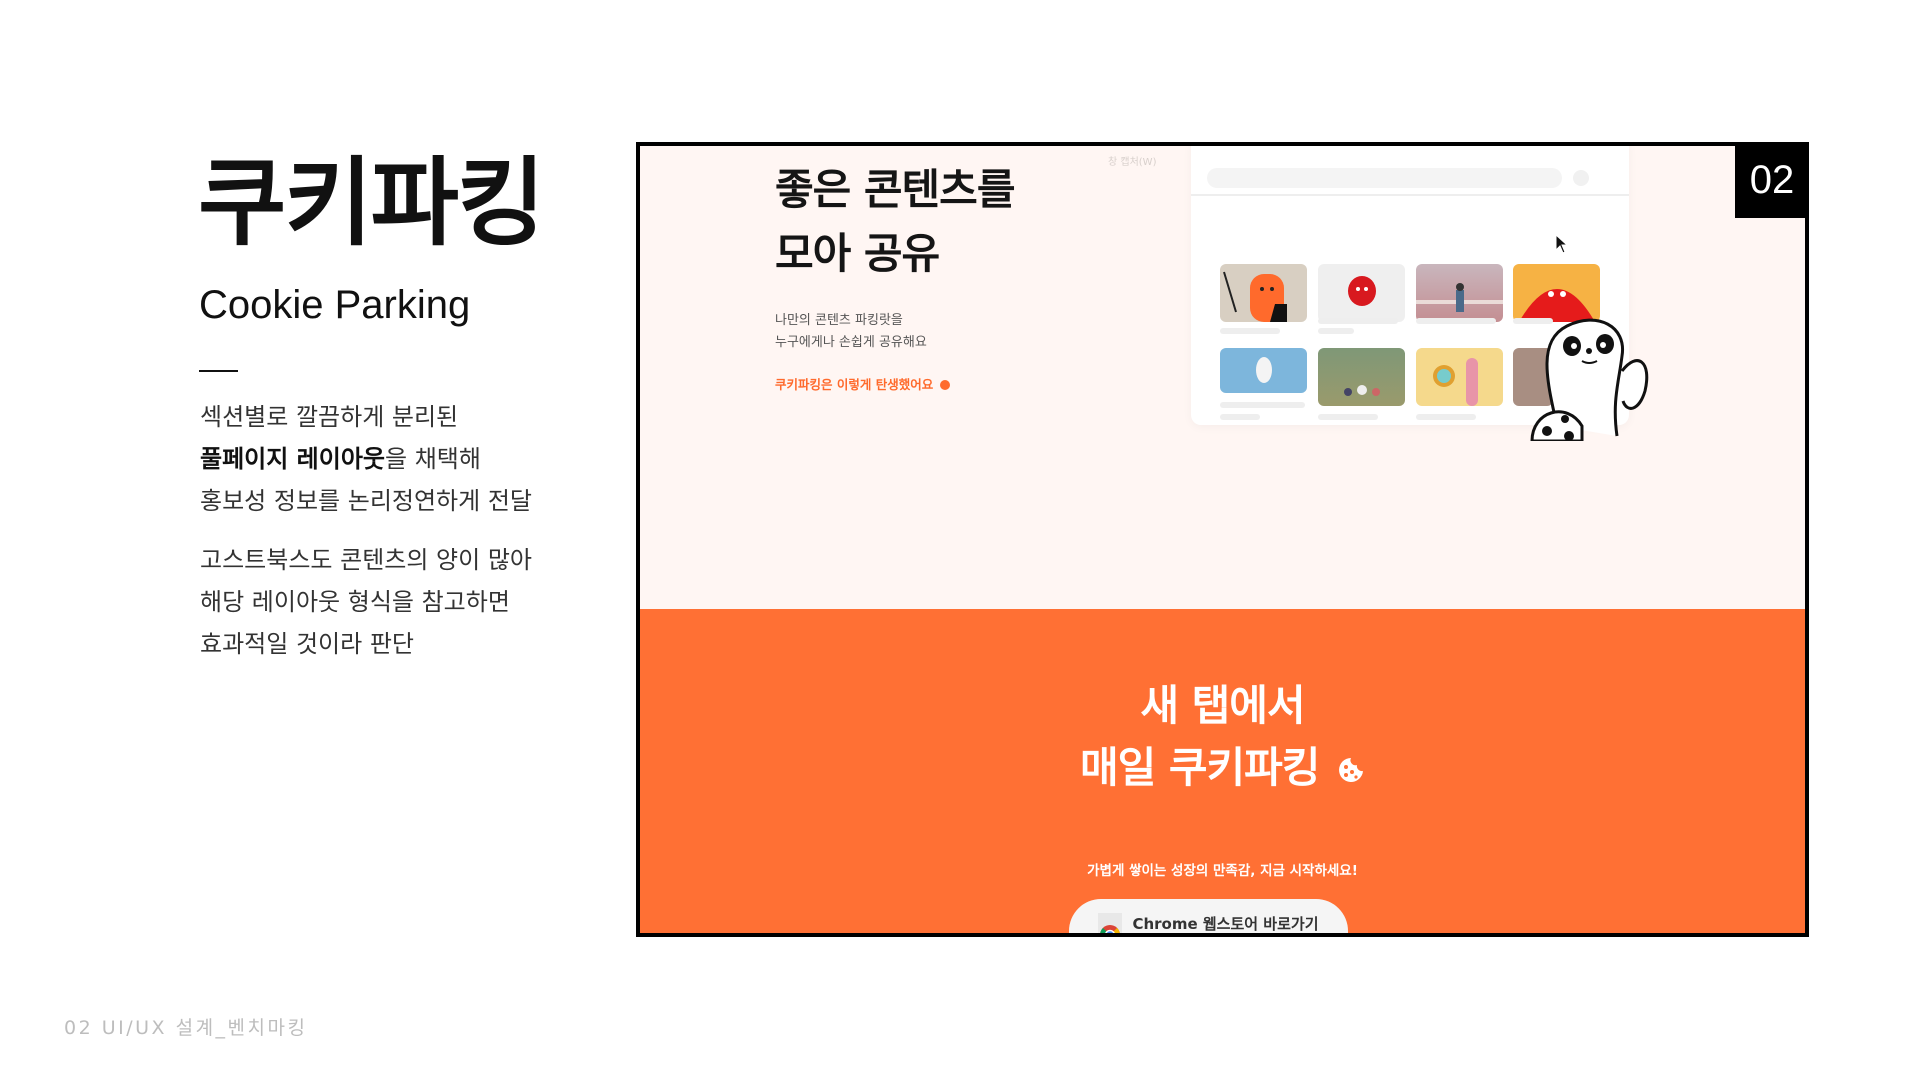 The image size is (1920, 1080). What do you see at coordinates (1255, 296) in the screenshot?
I see `giraffe-icon` at bounding box center [1255, 296].